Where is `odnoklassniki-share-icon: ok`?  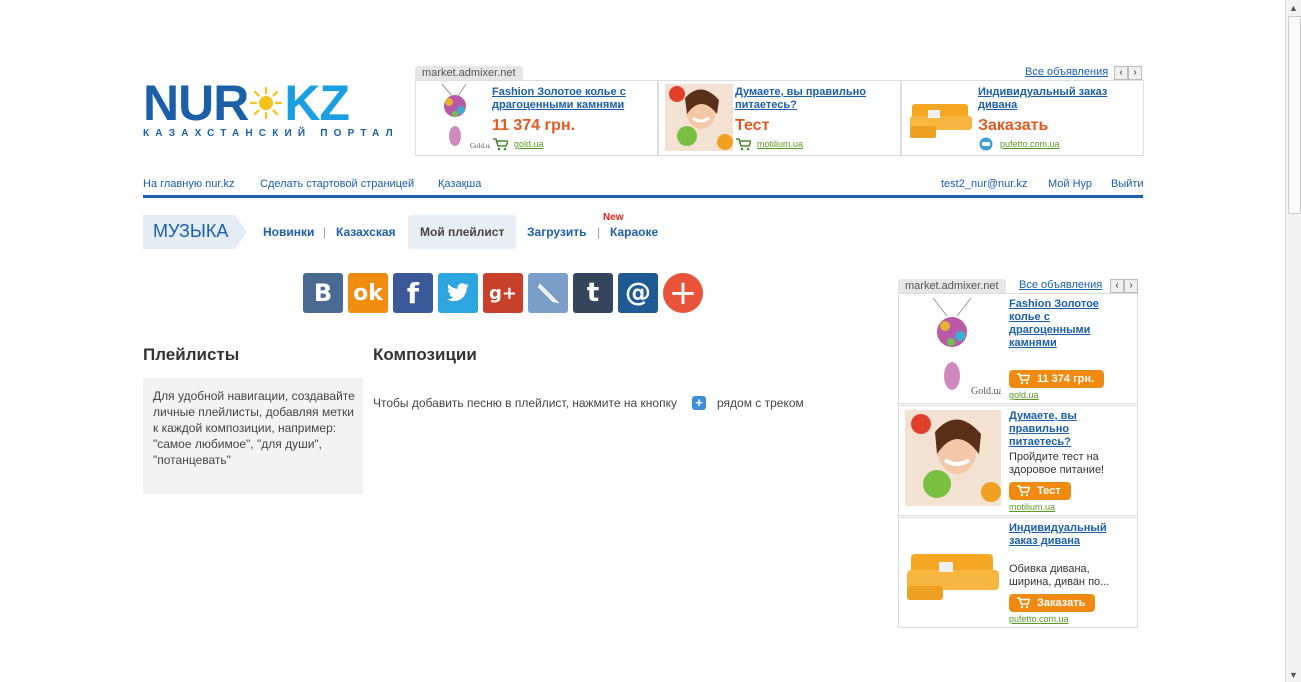 odnoklassniki-share-icon: ok is located at coordinates (368, 293).